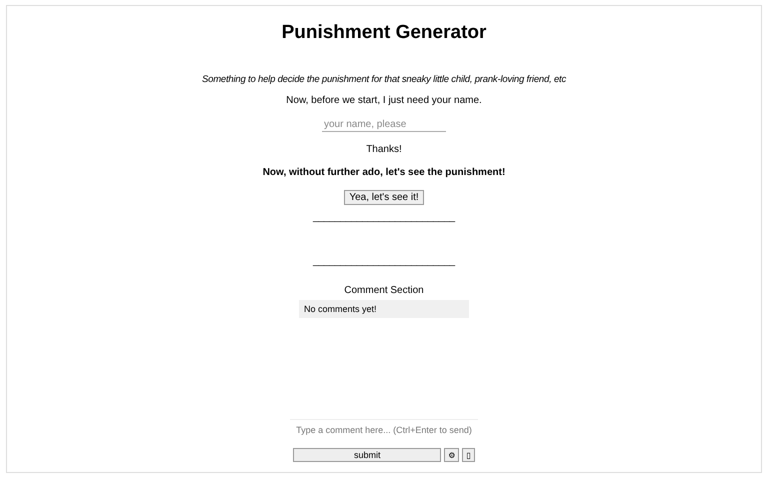 Image resolution: width=768 pixels, height=480 pixels. I want to click on name-field: your name, please, so click(384, 125).